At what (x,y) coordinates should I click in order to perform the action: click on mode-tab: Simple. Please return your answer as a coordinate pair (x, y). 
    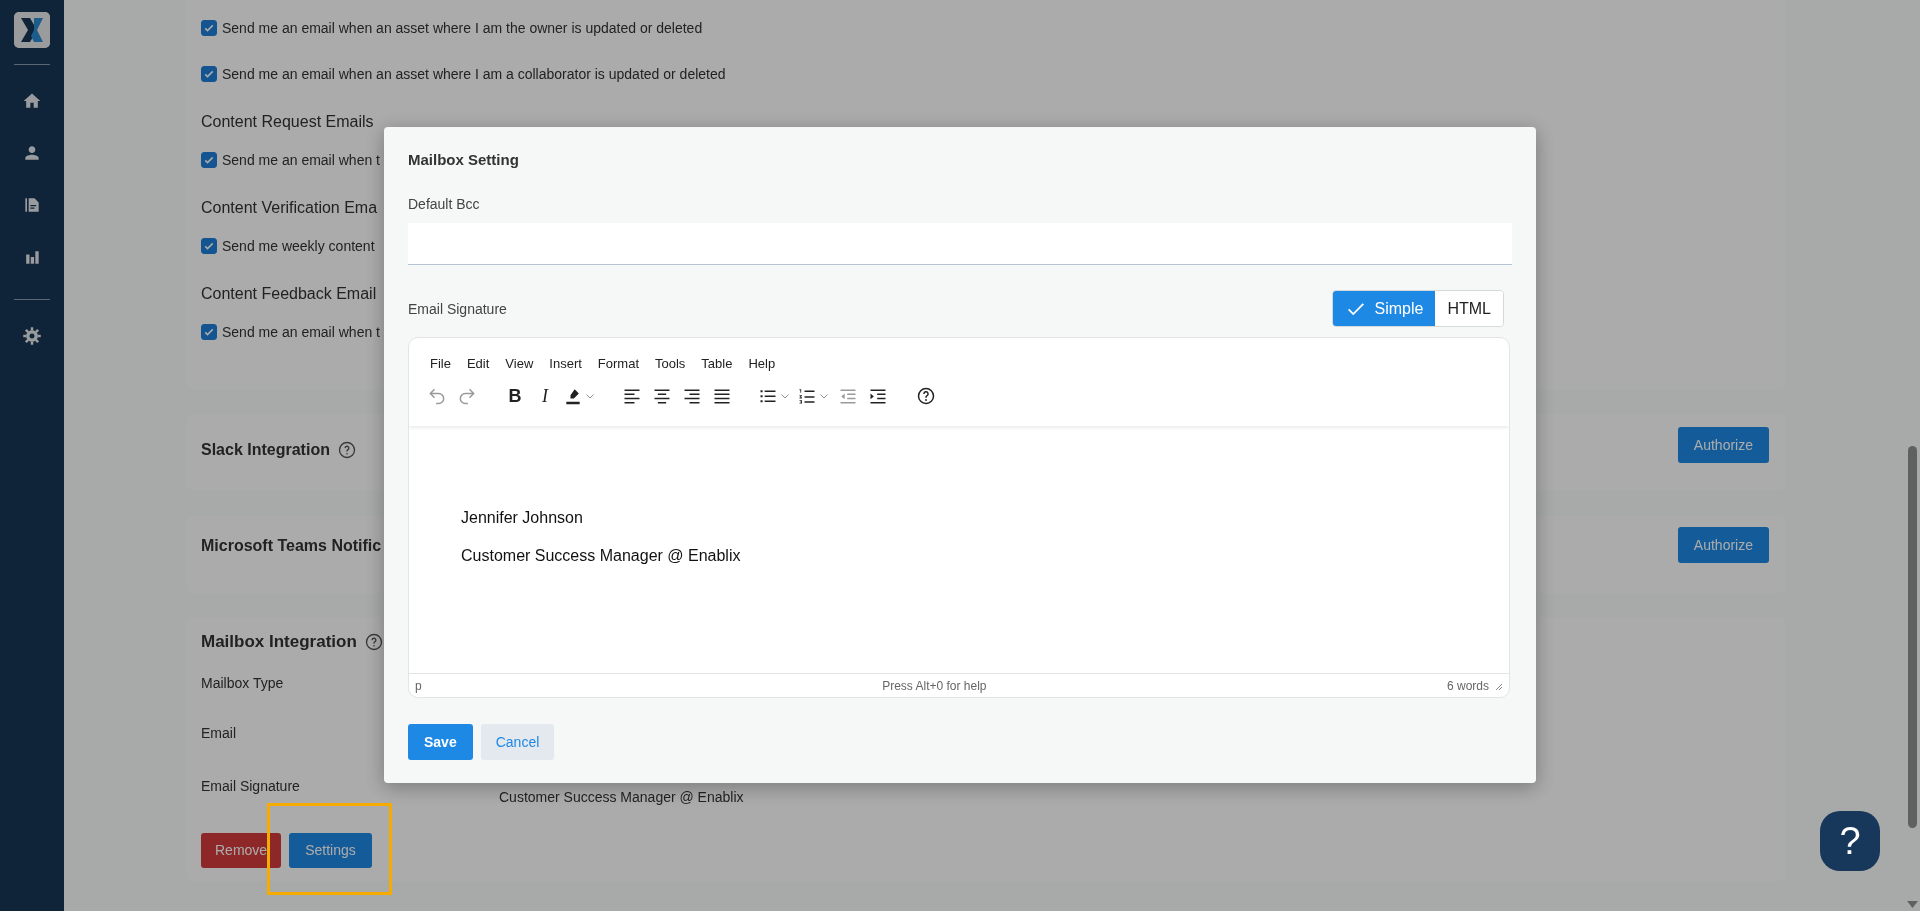
    Looking at the image, I should click on (1384, 308).